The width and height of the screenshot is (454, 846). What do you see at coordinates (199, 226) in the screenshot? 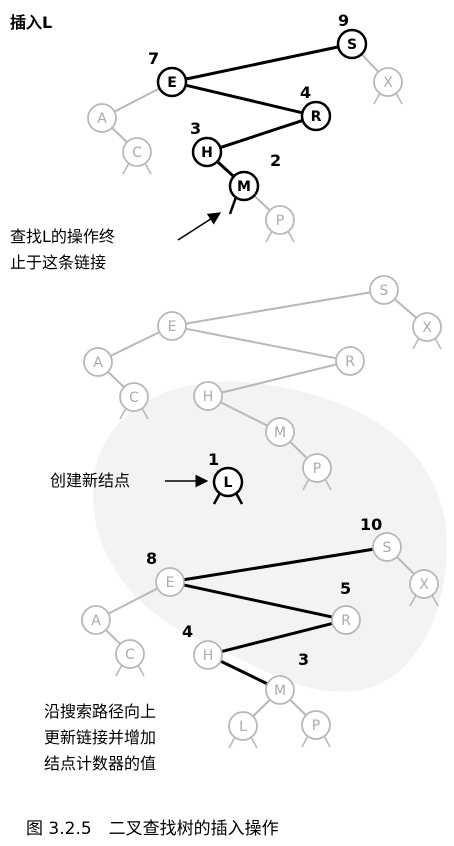
I see `search-end-arrow` at bounding box center [199, 226].